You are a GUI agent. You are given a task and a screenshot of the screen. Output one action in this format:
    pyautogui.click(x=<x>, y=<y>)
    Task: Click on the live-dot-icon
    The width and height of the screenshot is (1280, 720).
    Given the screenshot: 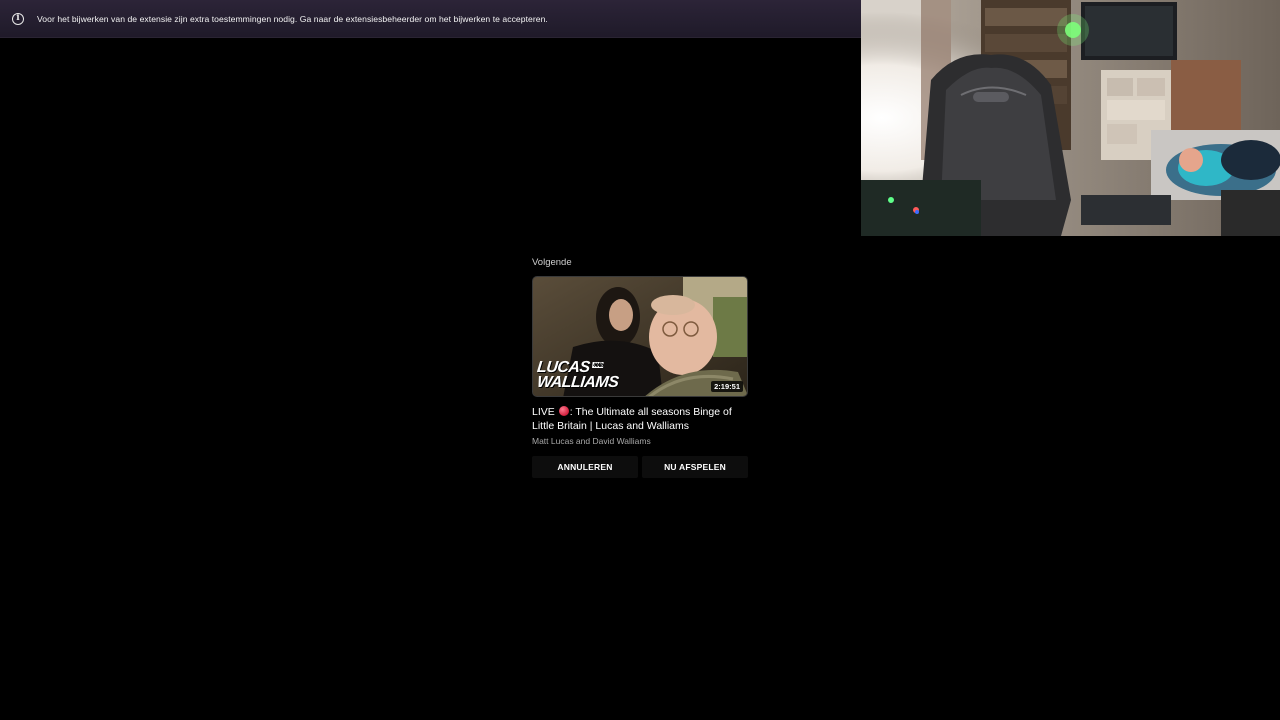 What is the action you would take?
    pyautogui.click(x=563, y=411)
    